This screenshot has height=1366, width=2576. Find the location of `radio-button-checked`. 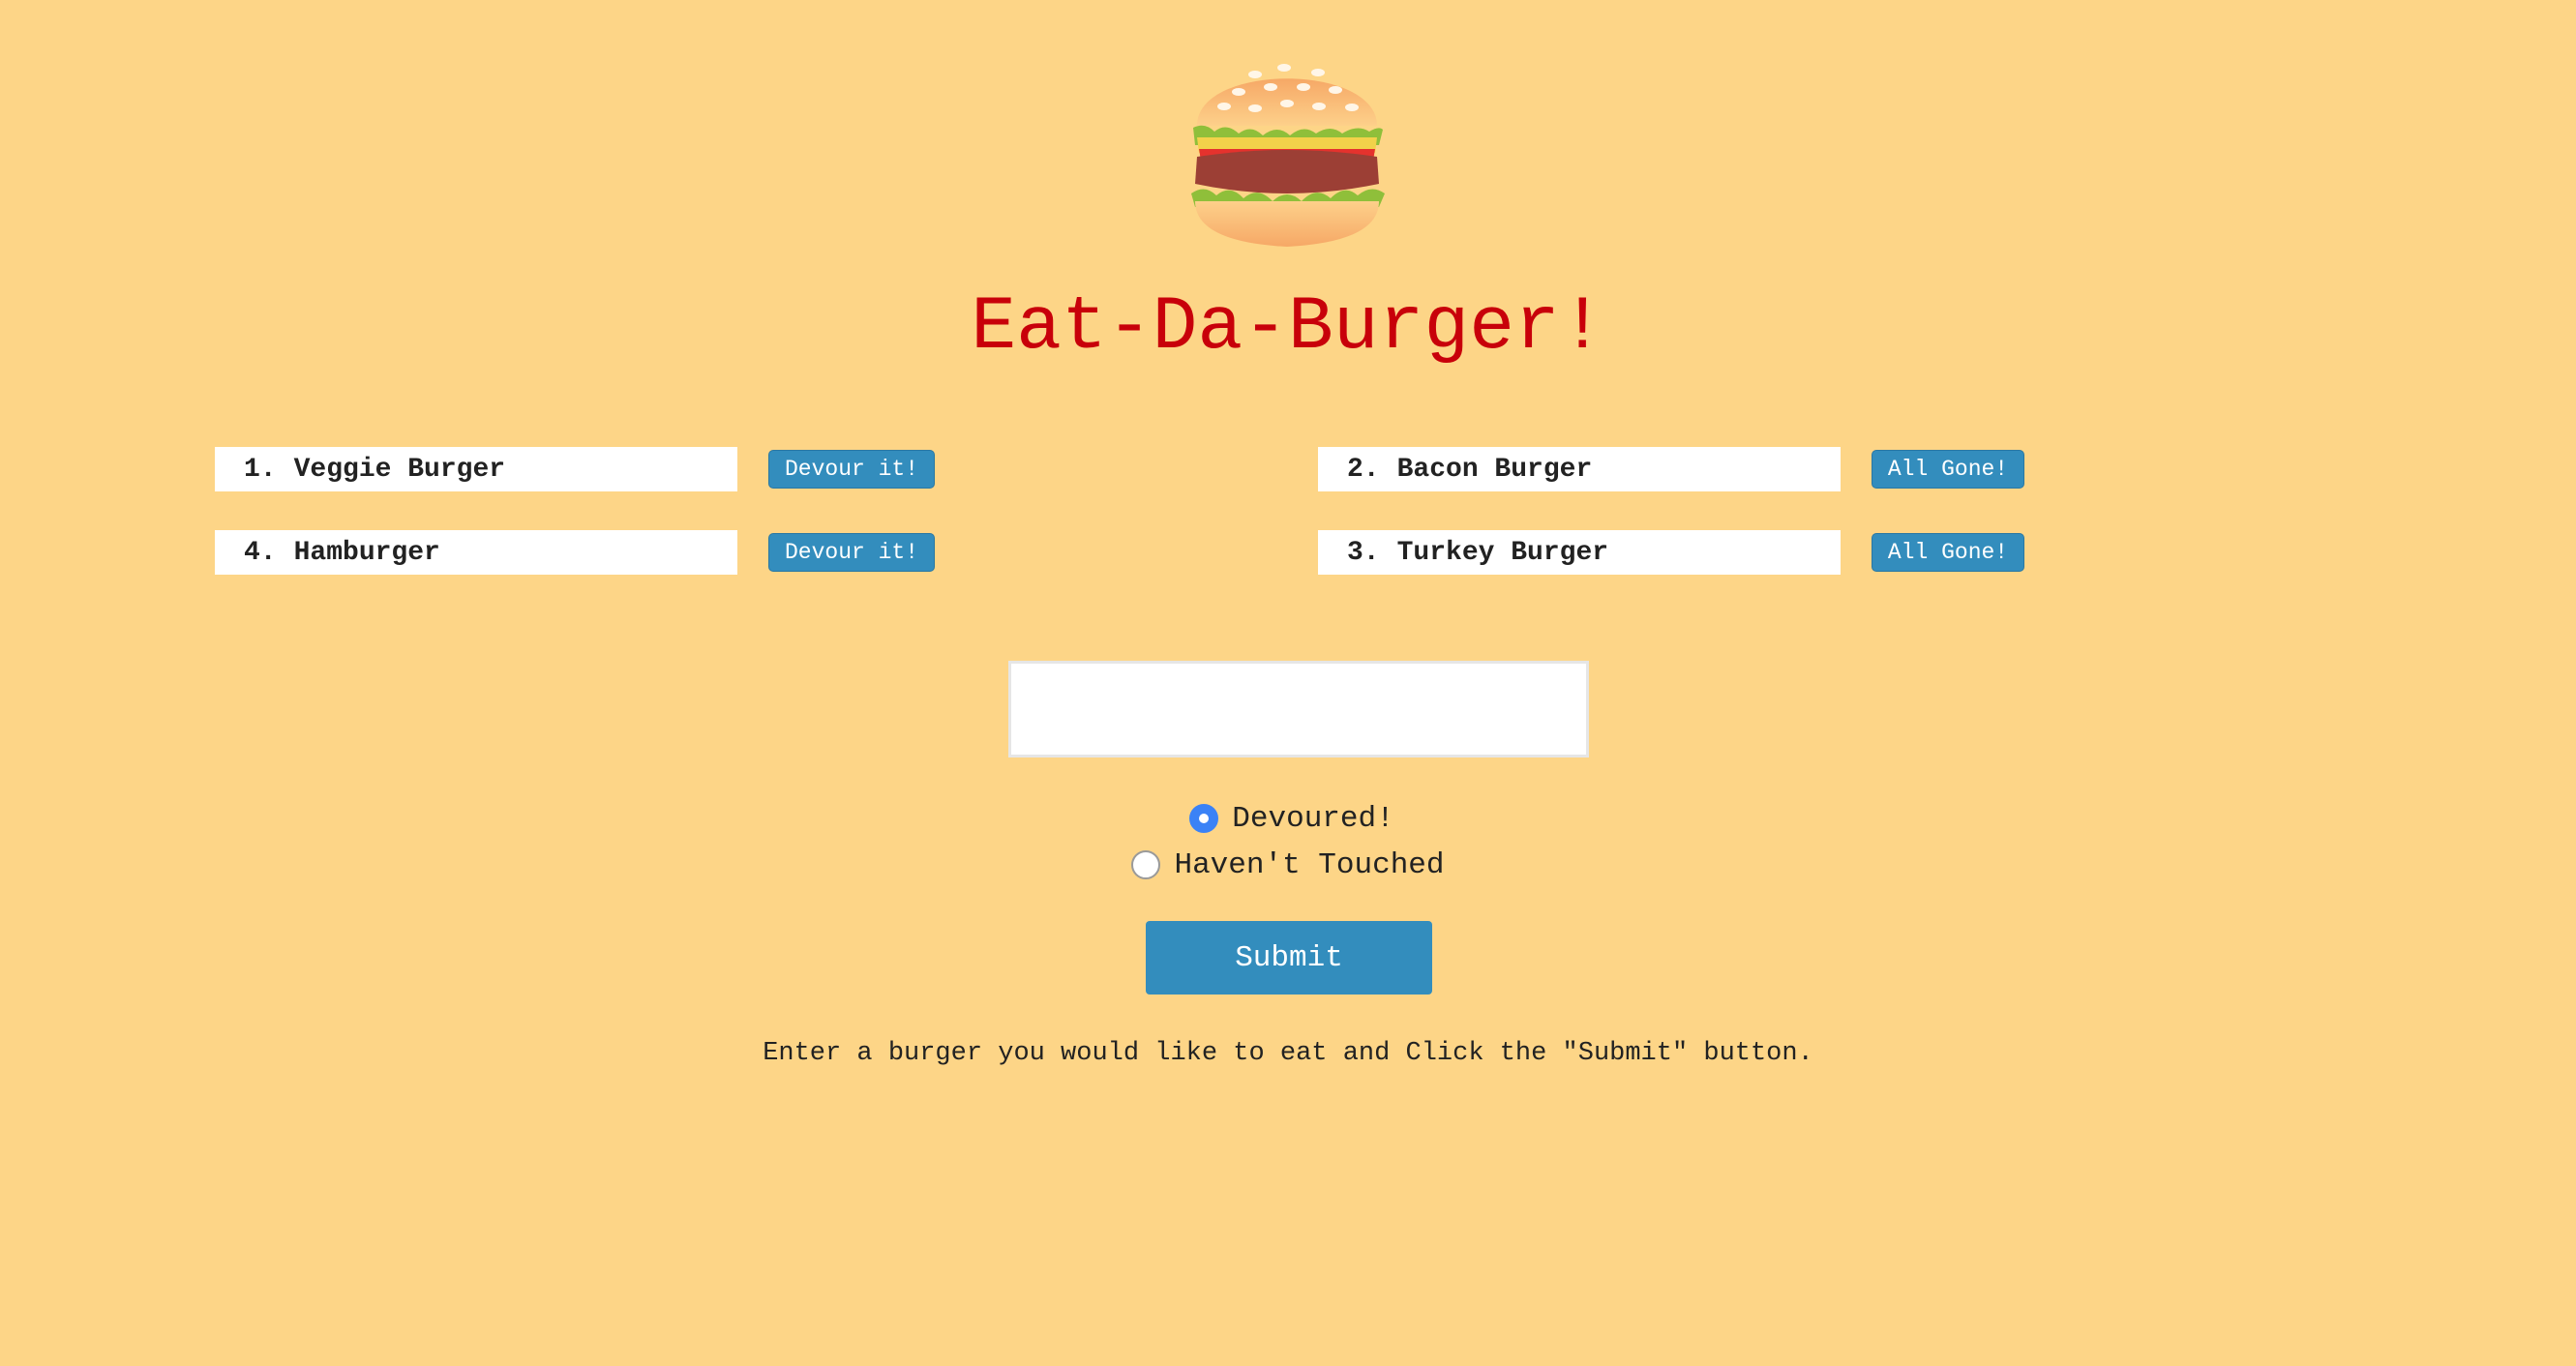

radio-button-checked is located at coordinates (1204, 819).